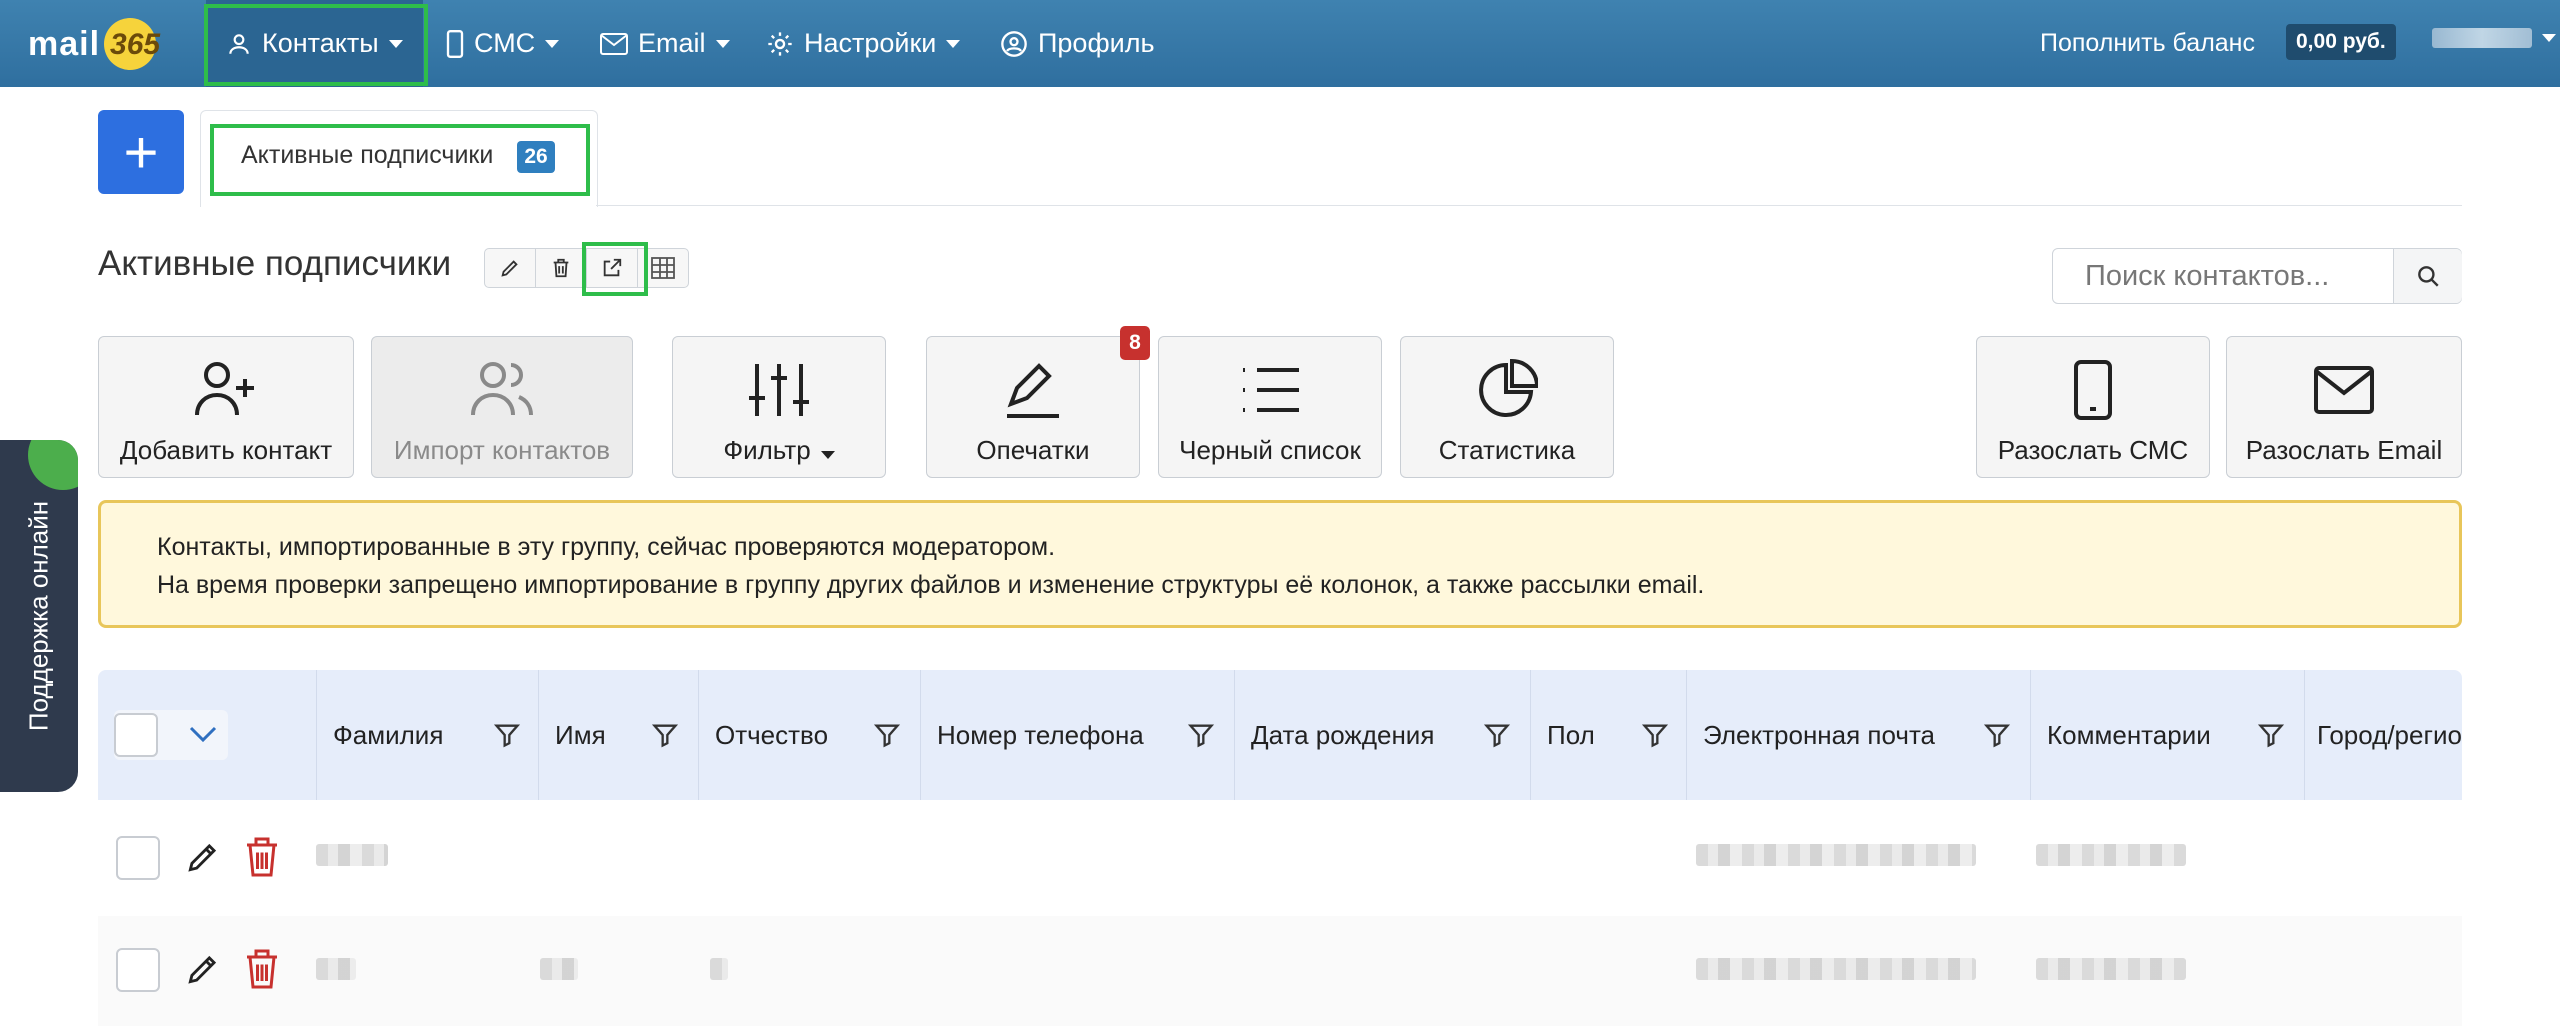 The width and height of the screenshot is (2560, 1034). I want to click on nav-sms: СМС, so click(503, 43).